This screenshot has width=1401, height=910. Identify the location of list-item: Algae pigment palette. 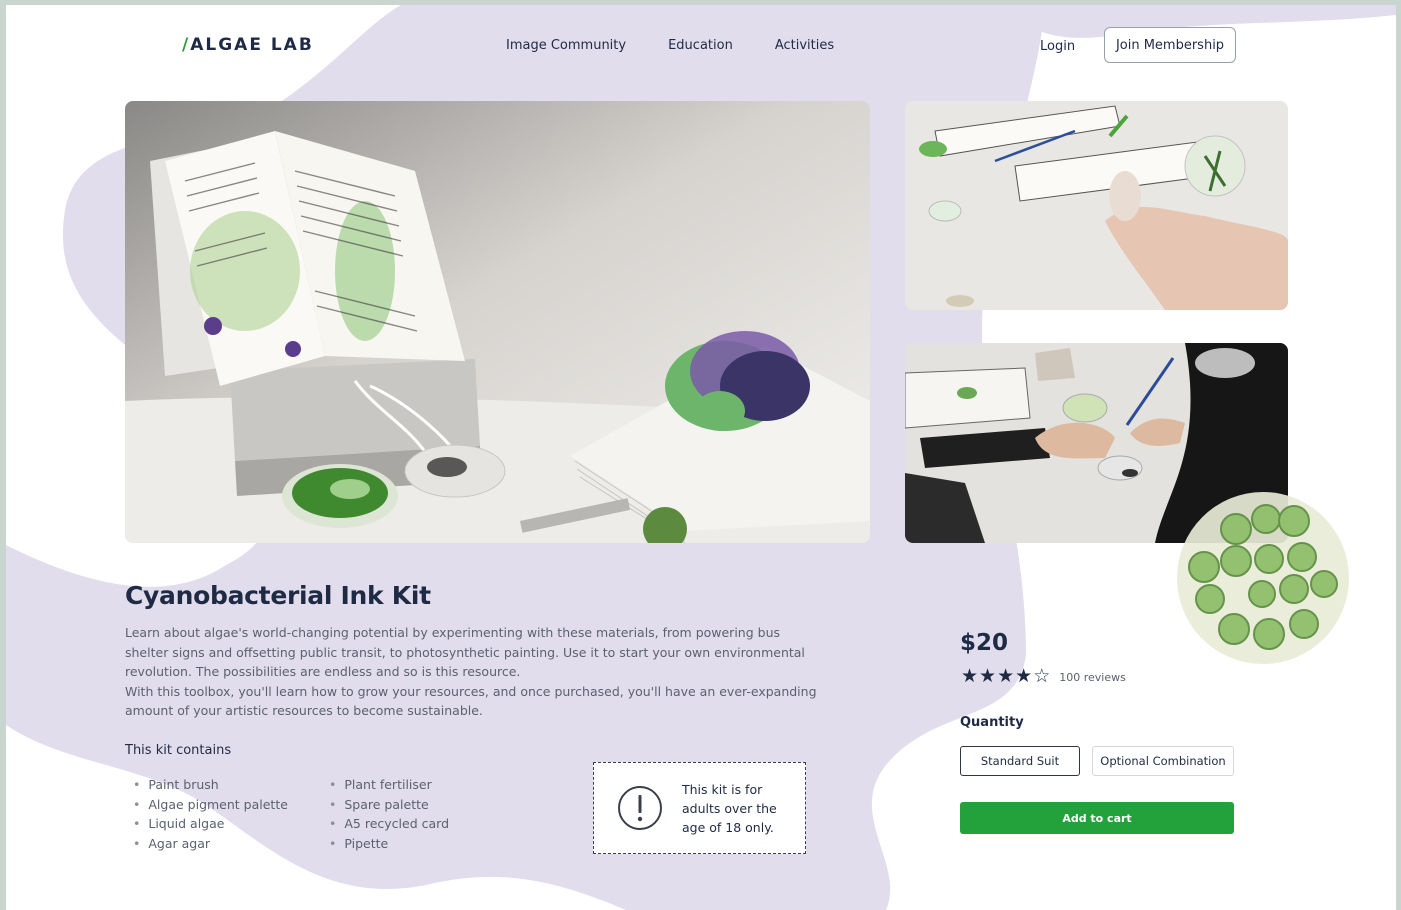
(210, 805).